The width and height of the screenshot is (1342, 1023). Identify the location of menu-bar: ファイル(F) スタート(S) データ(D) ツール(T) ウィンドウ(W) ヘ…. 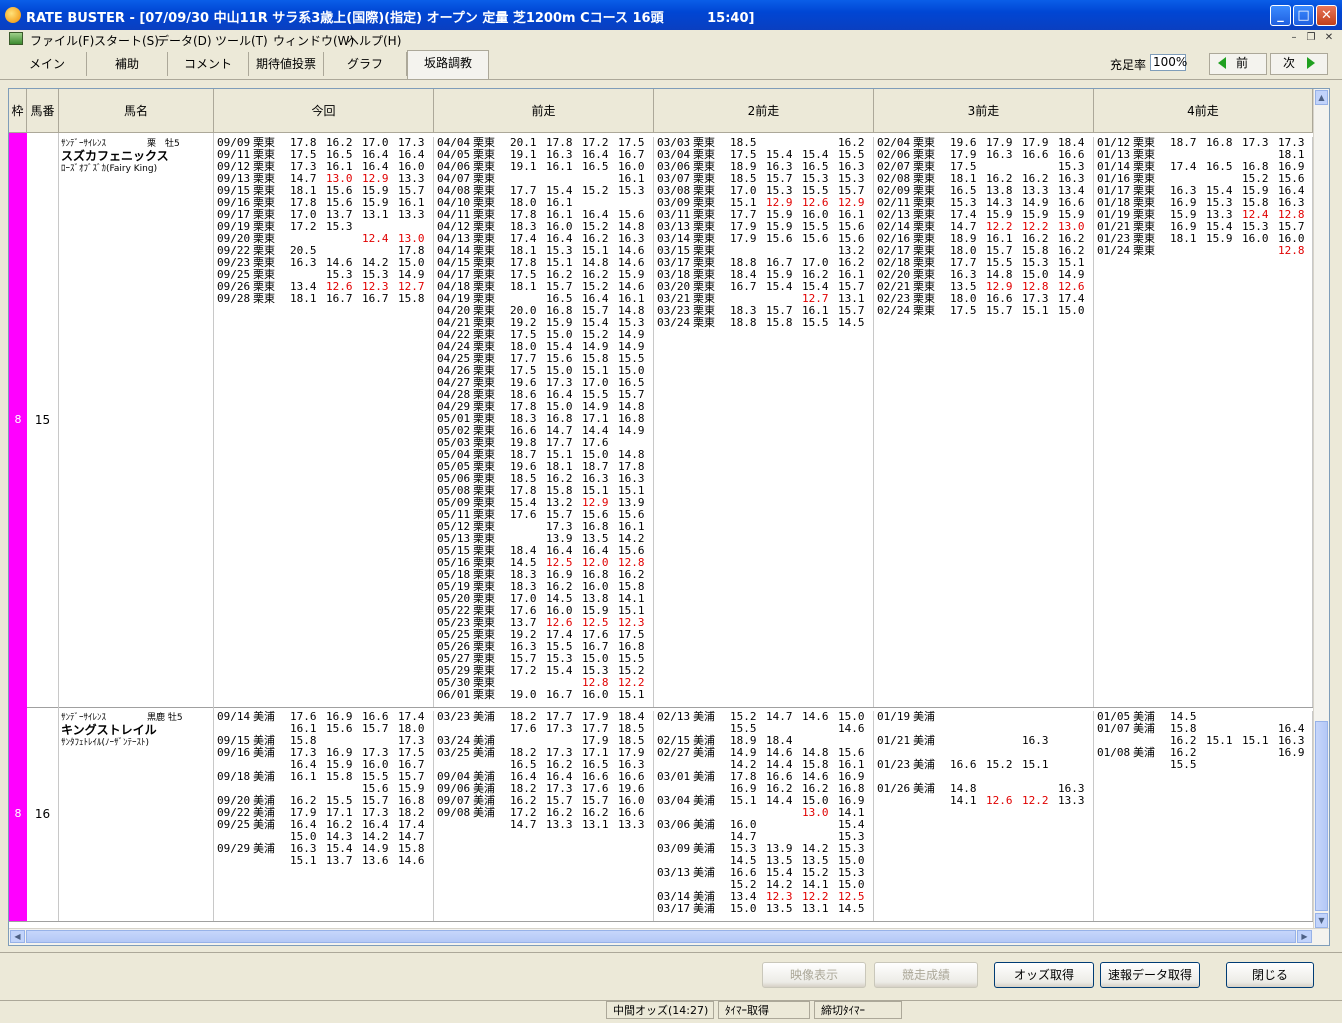
(671, 39).